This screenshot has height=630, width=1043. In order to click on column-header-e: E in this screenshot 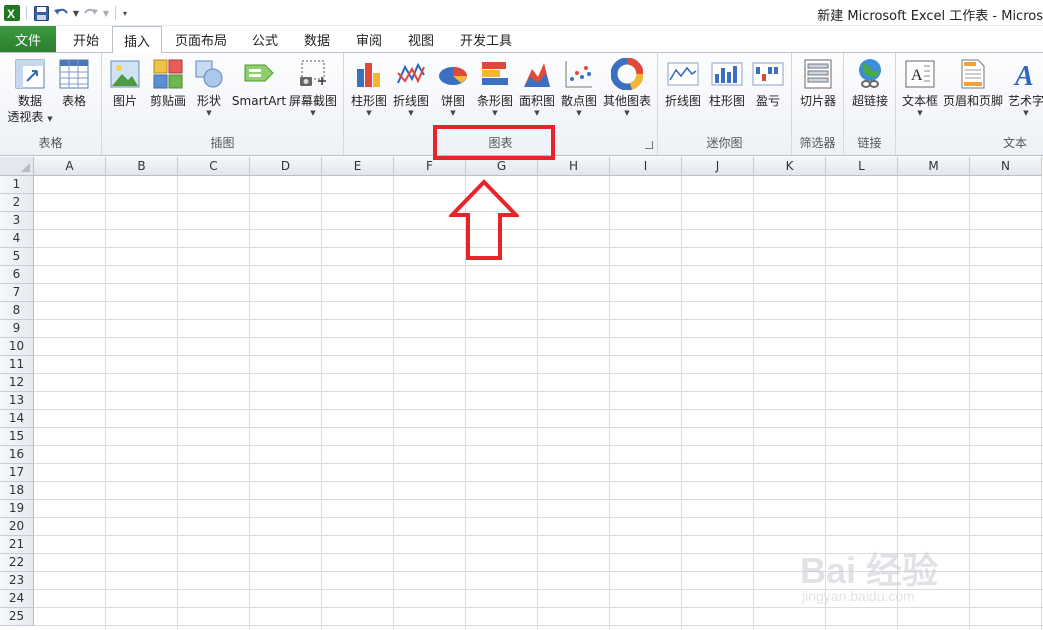, I will do `click(358, 166)`.